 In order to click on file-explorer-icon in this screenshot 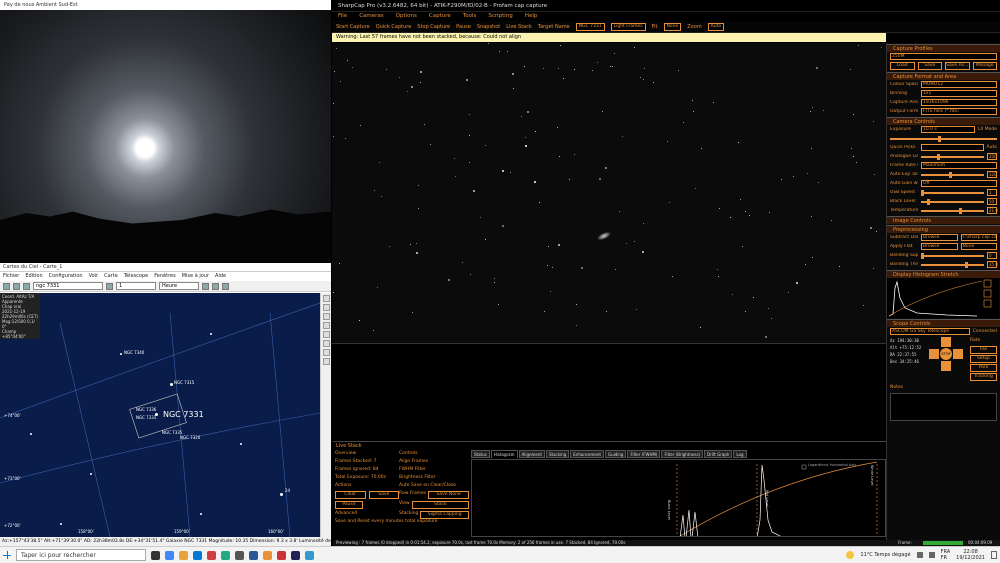, I will do `click(183, 555)`.